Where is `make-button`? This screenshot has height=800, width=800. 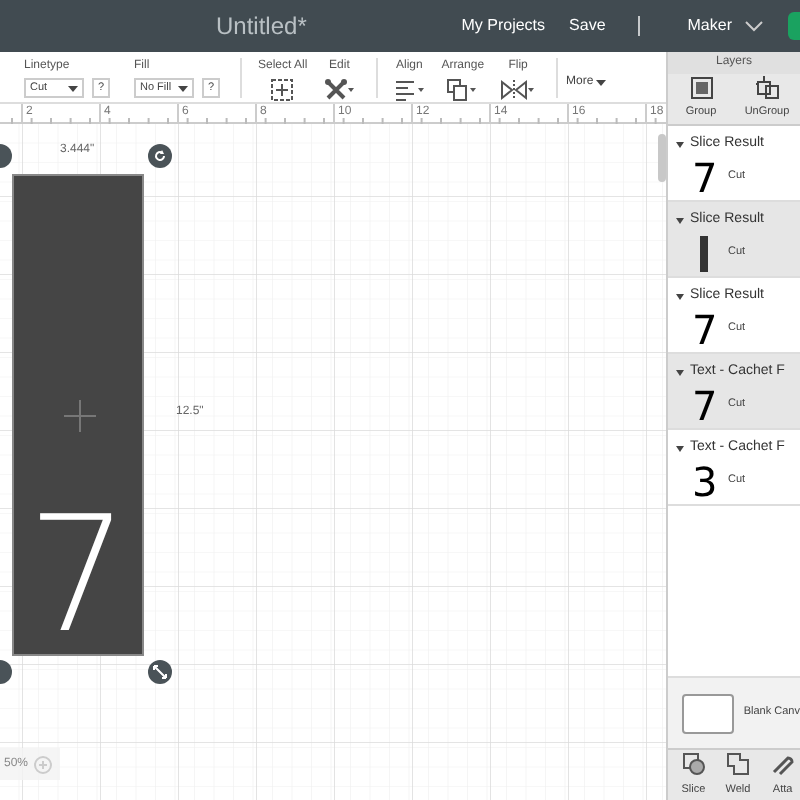 make-button is located at coordinates (794, 26).